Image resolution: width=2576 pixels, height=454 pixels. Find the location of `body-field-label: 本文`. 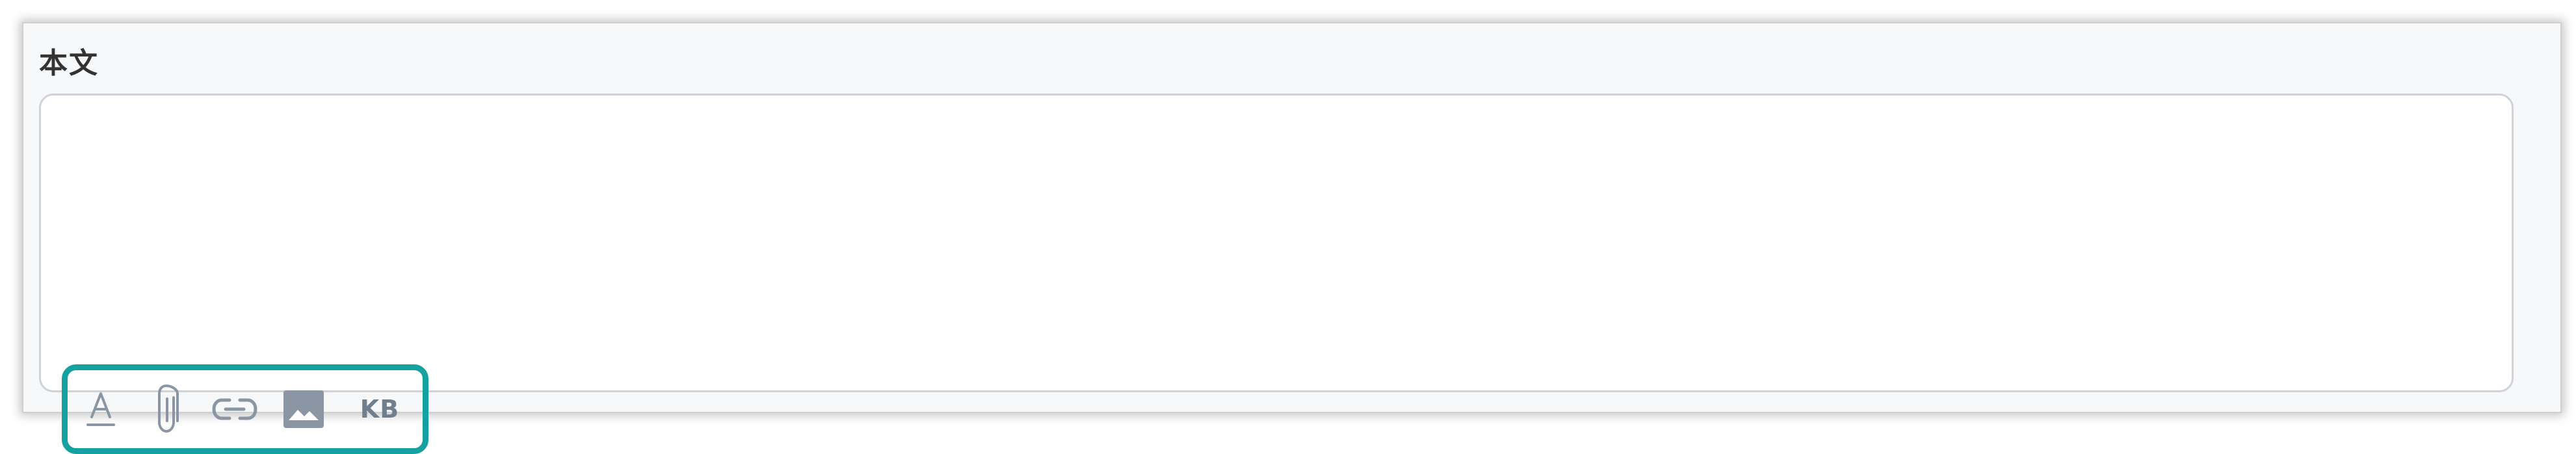

body-field-label: 本文 is located at coordinates (69, 63).